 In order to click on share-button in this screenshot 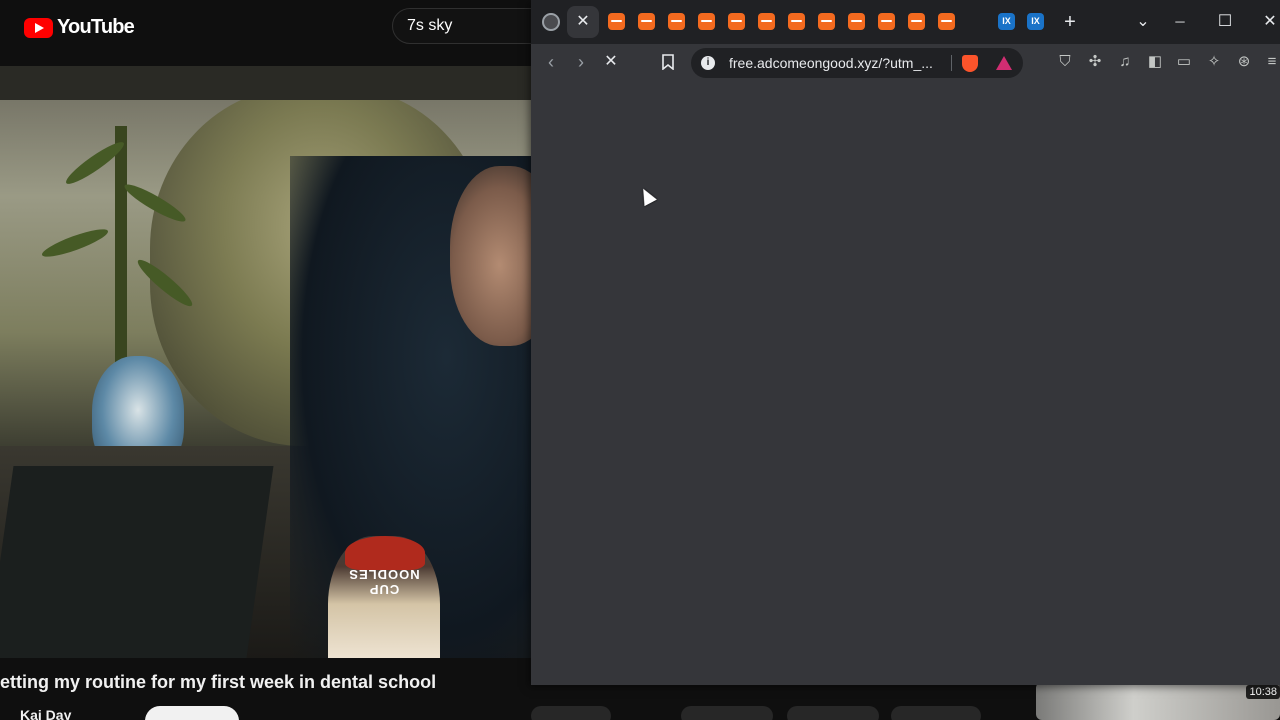, I will do `click(727, 713)`.